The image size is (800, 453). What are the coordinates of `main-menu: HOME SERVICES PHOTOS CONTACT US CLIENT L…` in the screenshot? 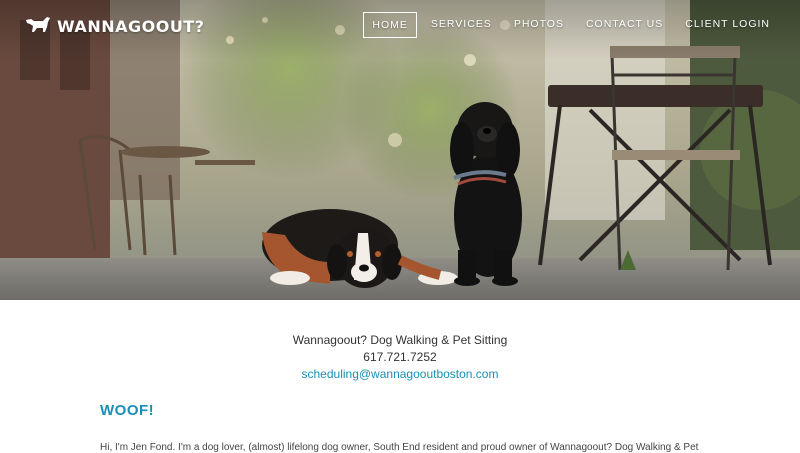 It's located at (570, 25).